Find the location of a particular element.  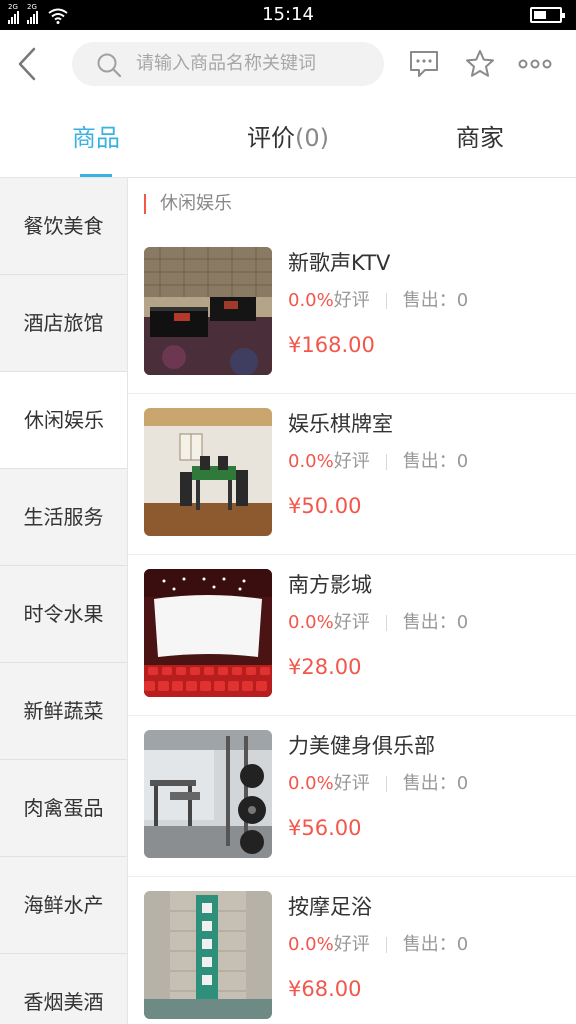

product-item: 南方影城 0.0% 好评 售出：0 ¥28.00 is located at coordinates (352, 635).